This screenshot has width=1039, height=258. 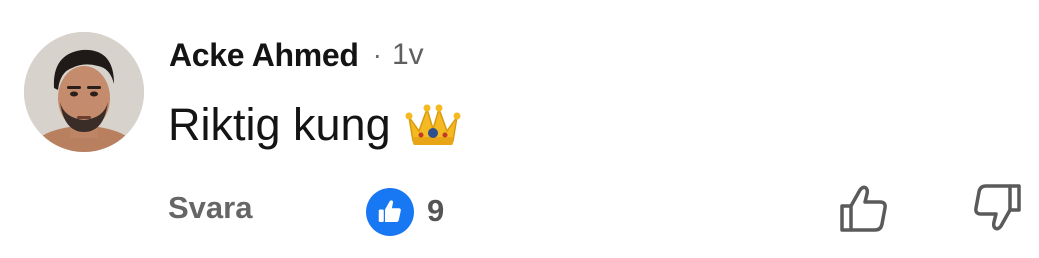 What do you see at coordinates (864, 208) in the screenshot?
I see `thumbs-up-outline-icon` at bounding box center [864, 208].